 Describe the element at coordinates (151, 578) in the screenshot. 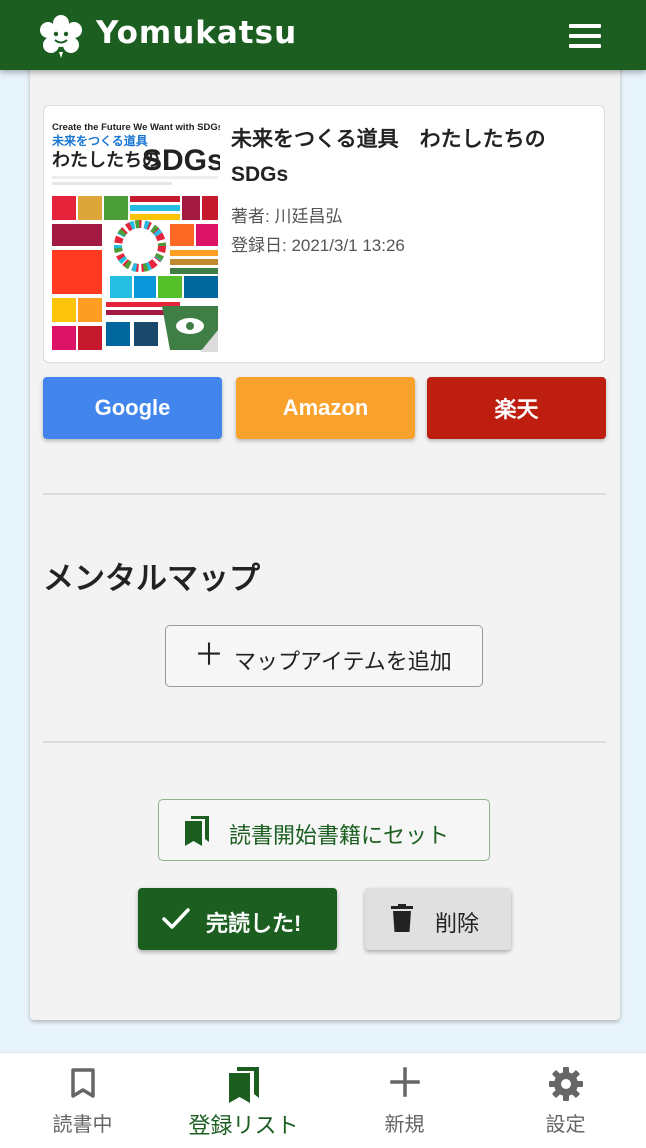

I see `mental-map-heading: メンタルマップ` at that location.